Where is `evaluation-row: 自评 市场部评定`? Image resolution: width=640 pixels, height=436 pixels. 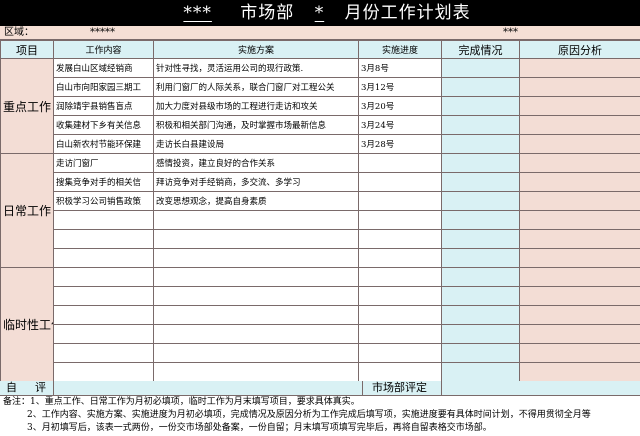
evaluation-row: 自评 市场部评定 is located at coordinates (320, 388).